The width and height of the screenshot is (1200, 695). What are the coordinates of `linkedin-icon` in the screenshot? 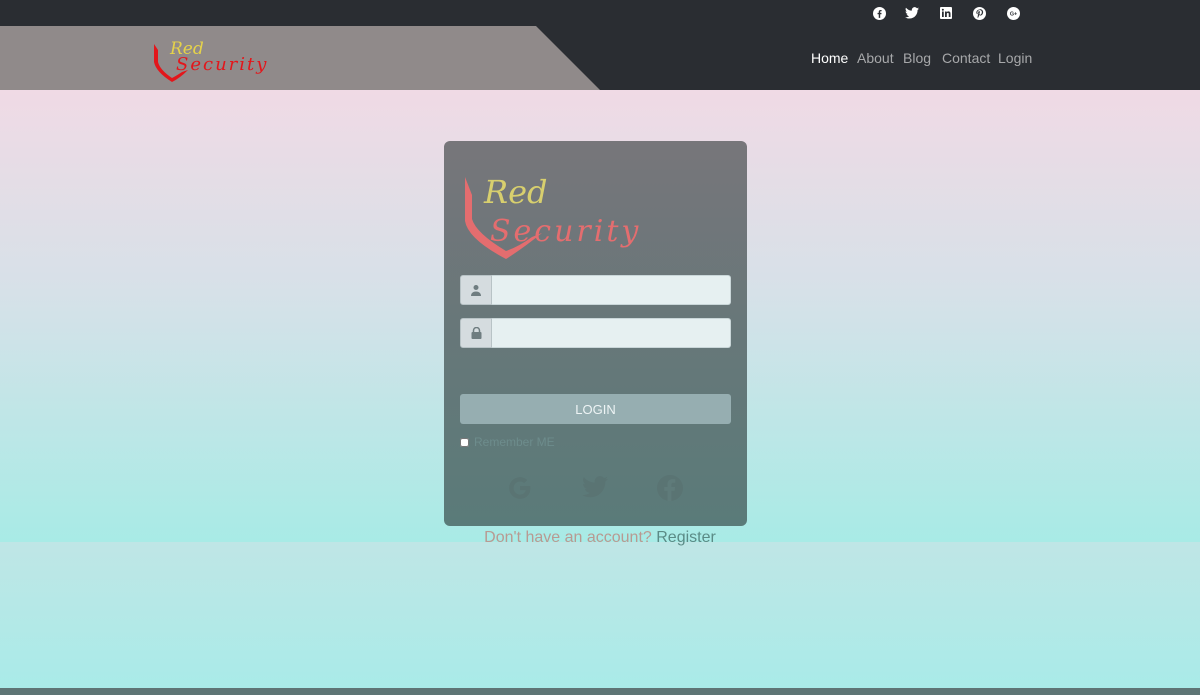 It's located at (946, 13).